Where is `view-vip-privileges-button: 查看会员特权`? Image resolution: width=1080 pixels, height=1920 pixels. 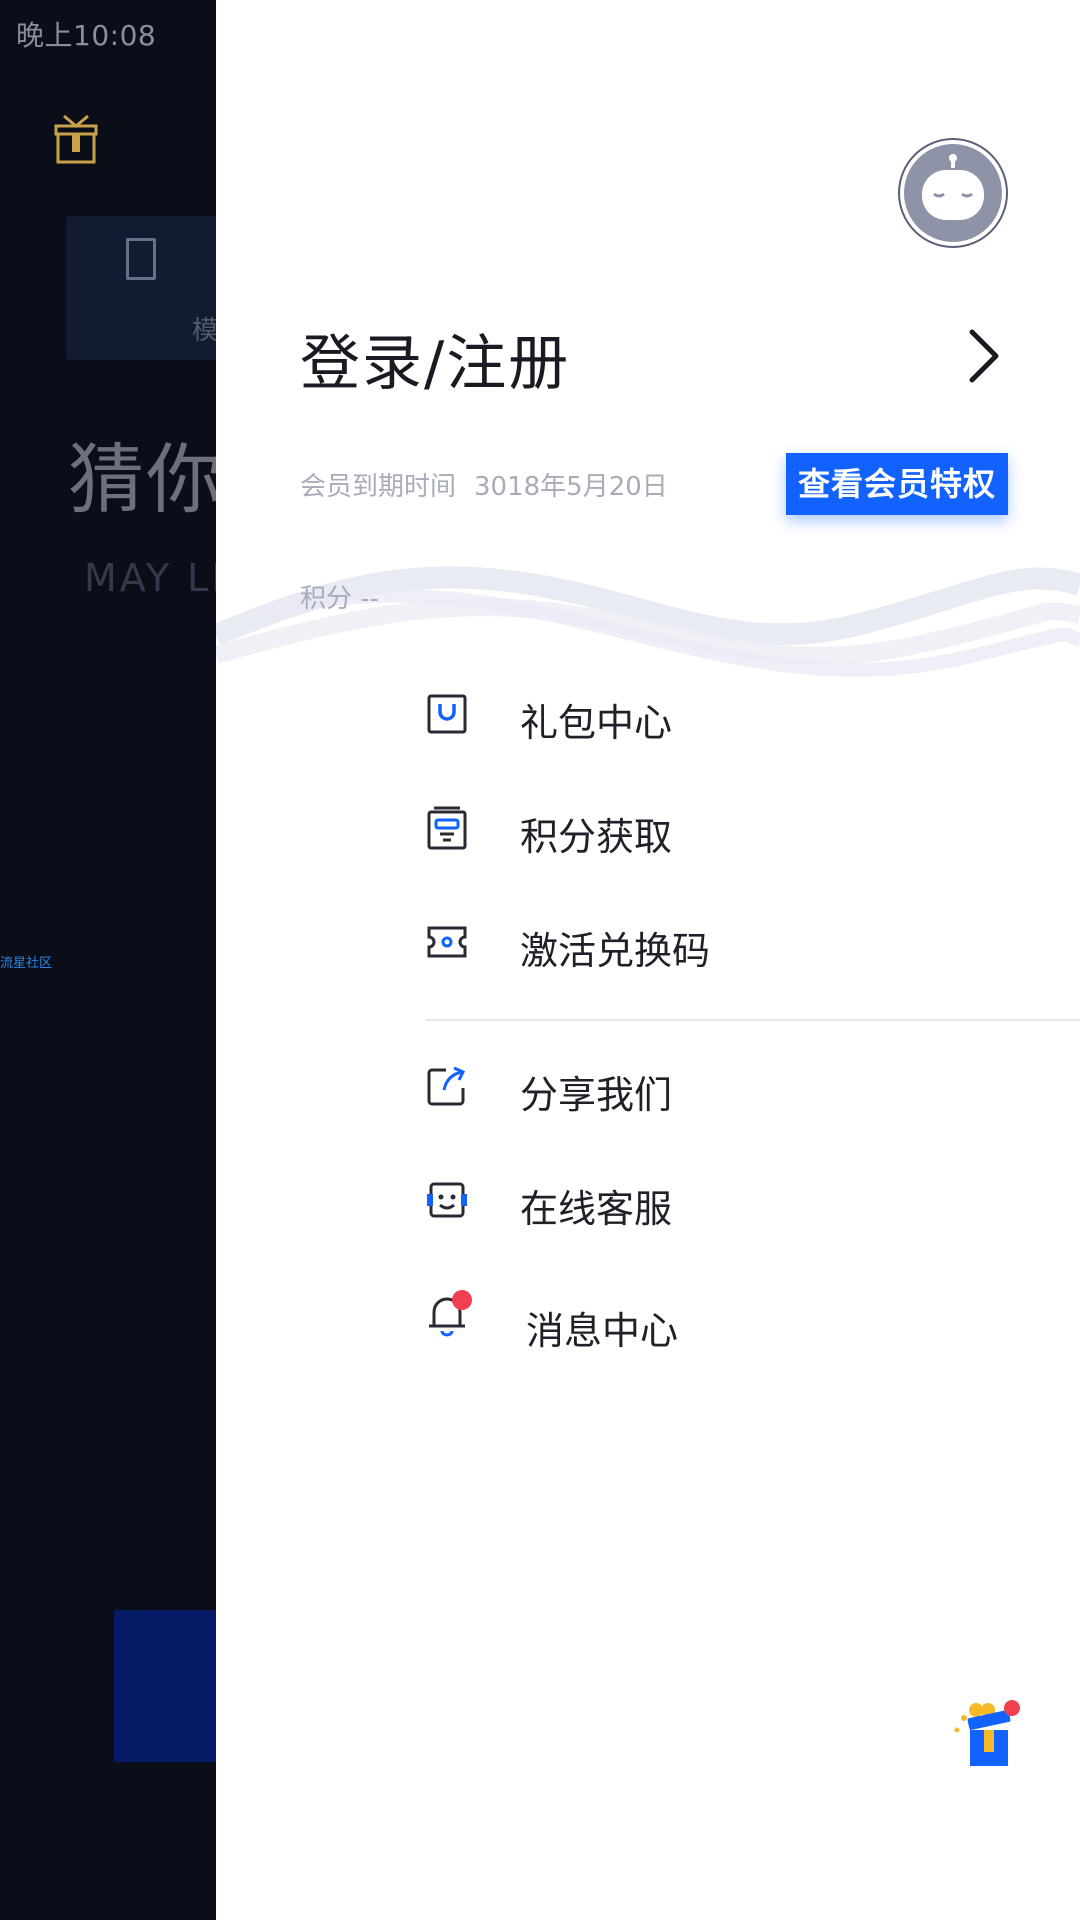 view-vip-privileges-button: 查看会员特权 is located at coordinates (897, 484).